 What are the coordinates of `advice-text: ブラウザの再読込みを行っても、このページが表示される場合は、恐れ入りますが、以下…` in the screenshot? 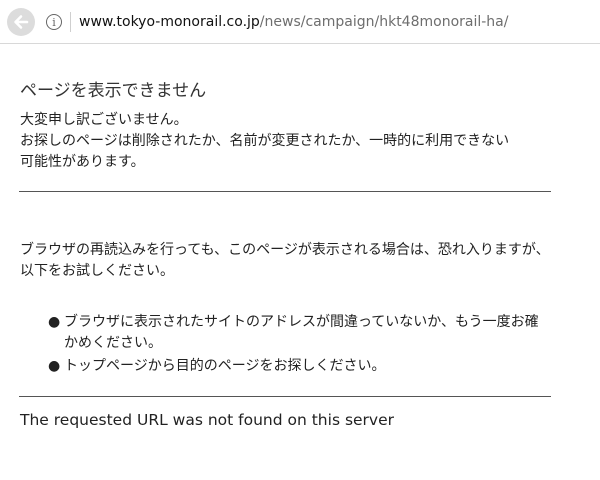 It's located at (285, 260).